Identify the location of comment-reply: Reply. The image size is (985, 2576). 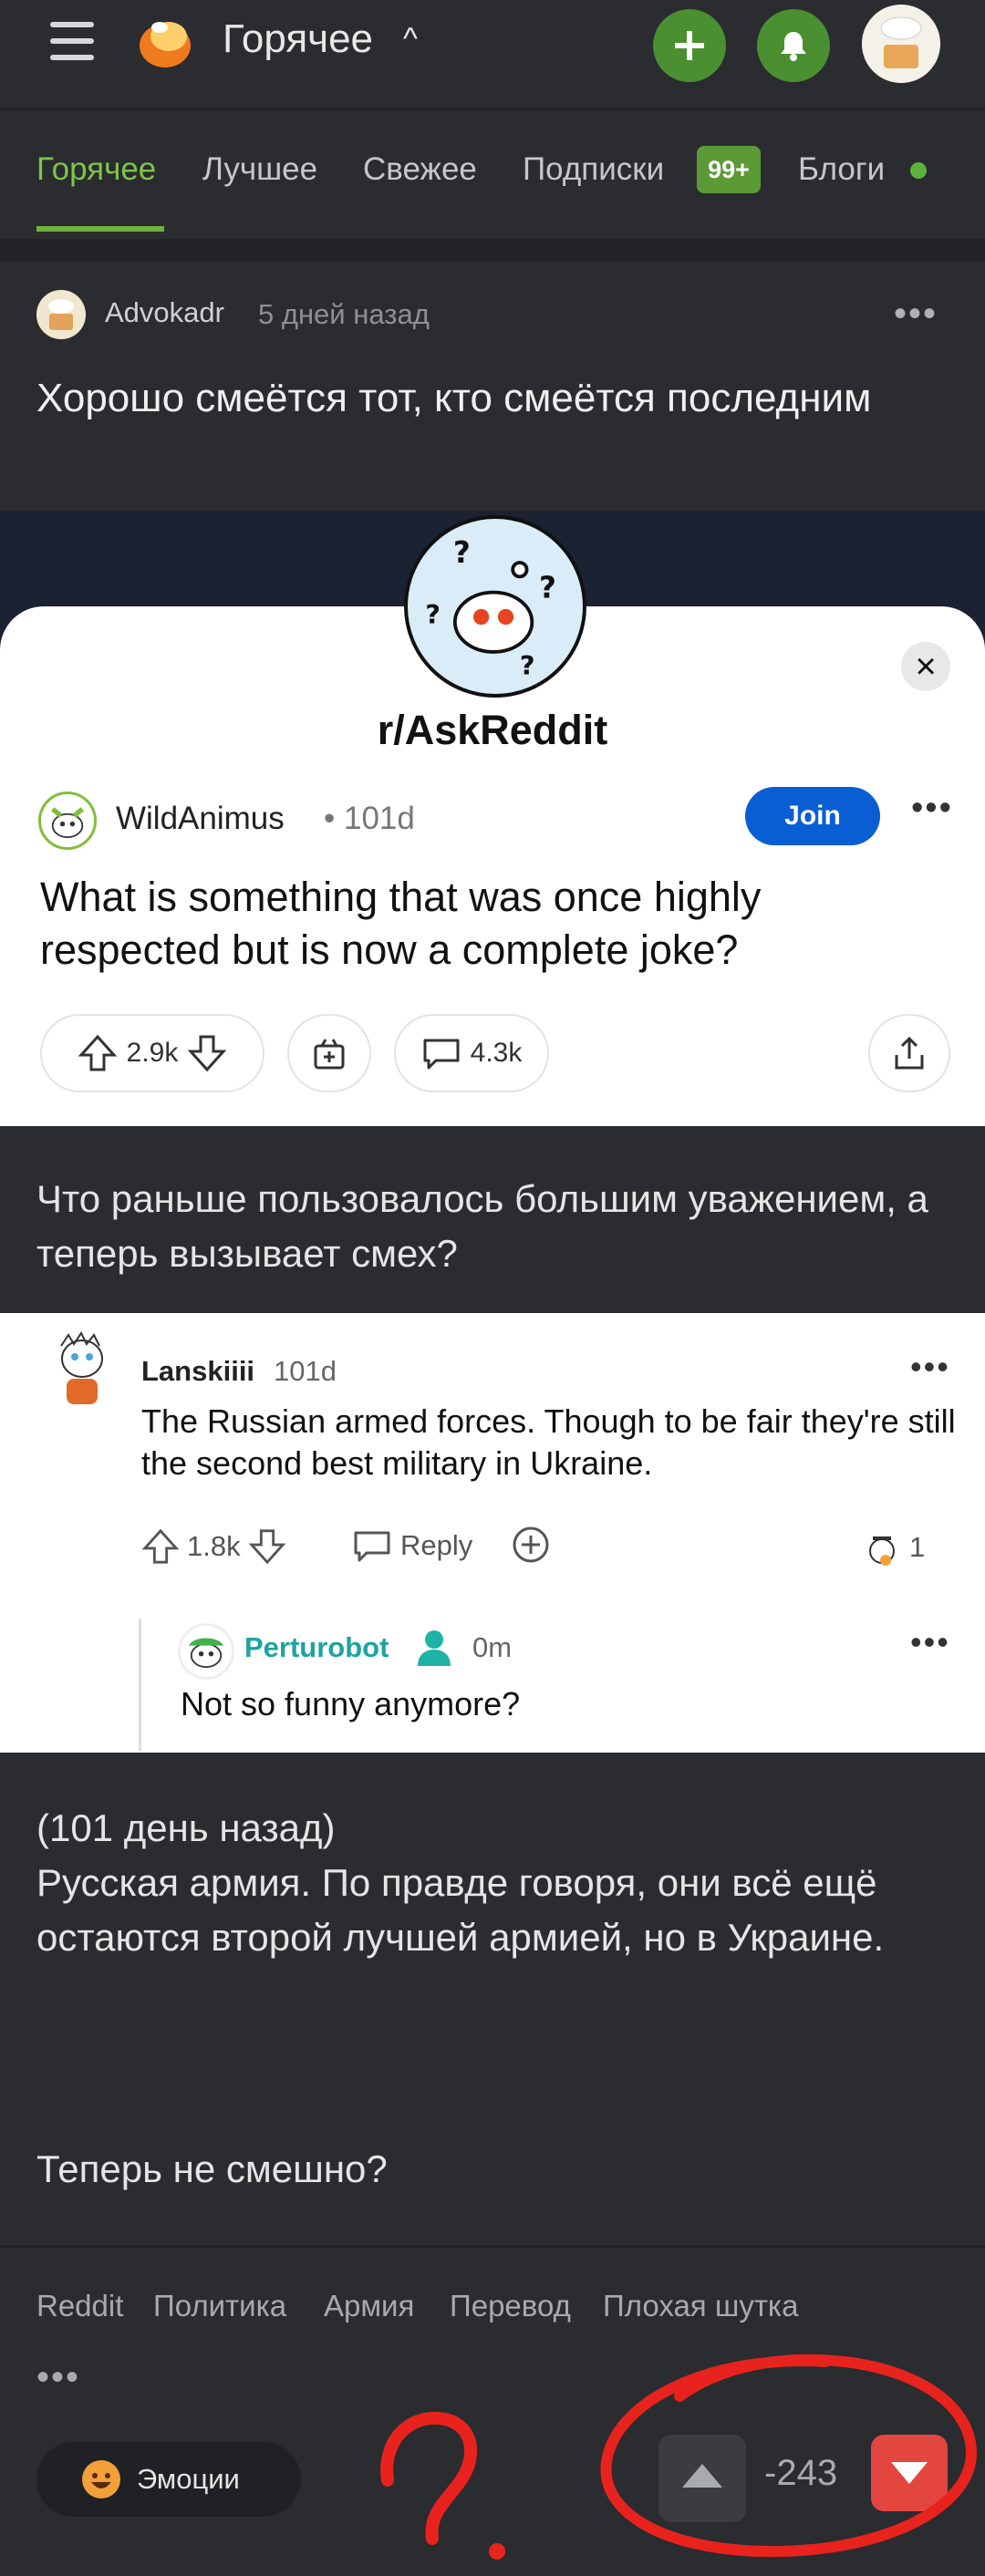
(411, 1545).